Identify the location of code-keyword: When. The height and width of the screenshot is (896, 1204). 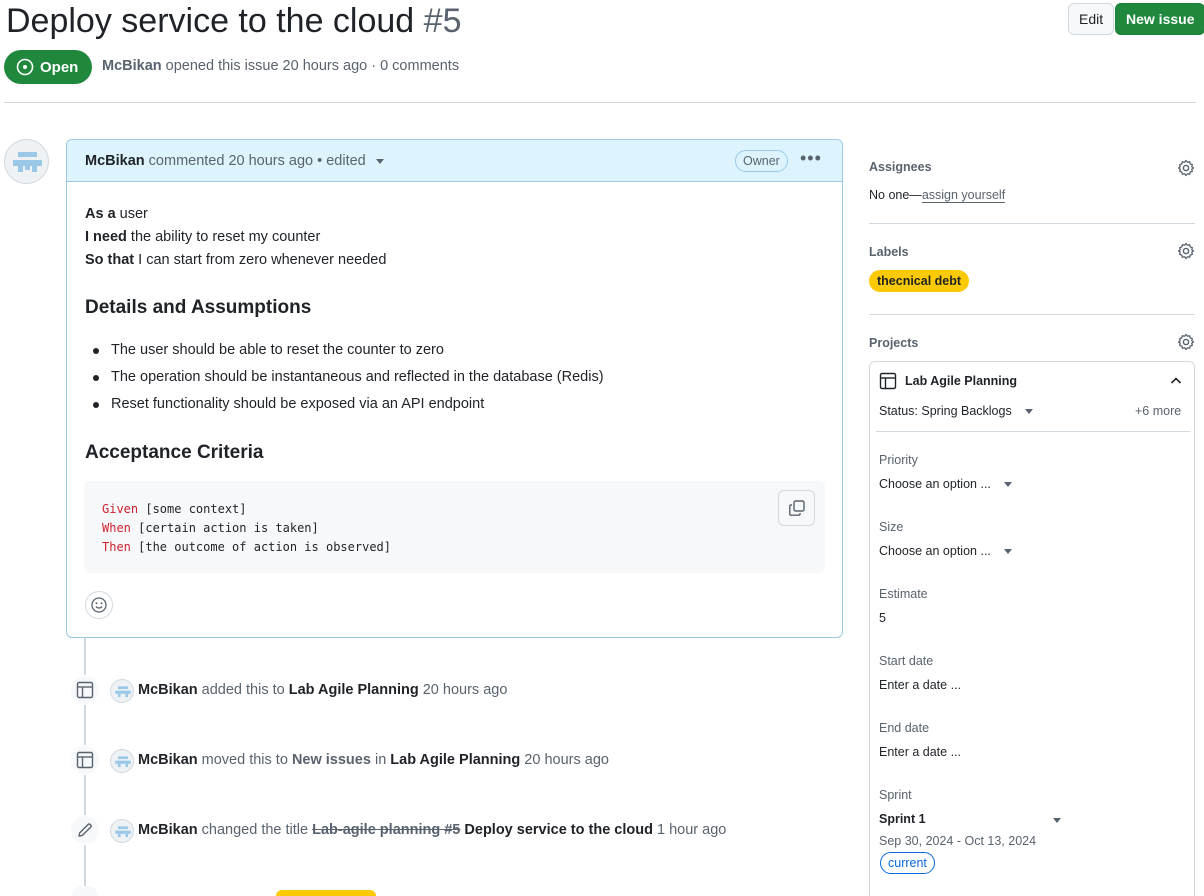
(116, 528).